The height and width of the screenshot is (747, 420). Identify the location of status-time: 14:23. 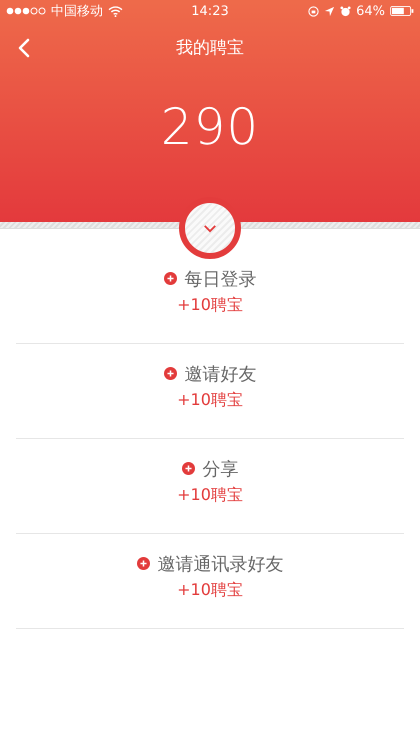
(210, 11).